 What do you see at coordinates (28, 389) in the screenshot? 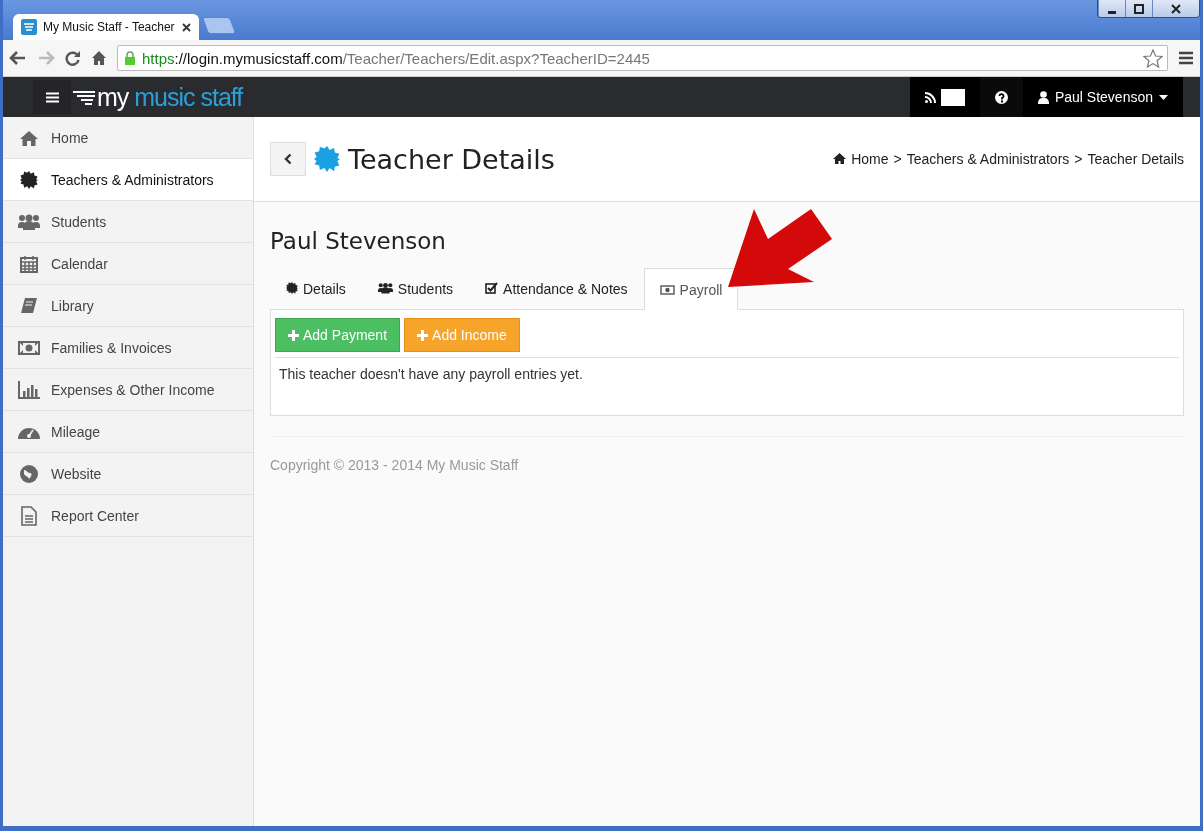
I see `bar-chart-icon` at bounding box center [28, 389].